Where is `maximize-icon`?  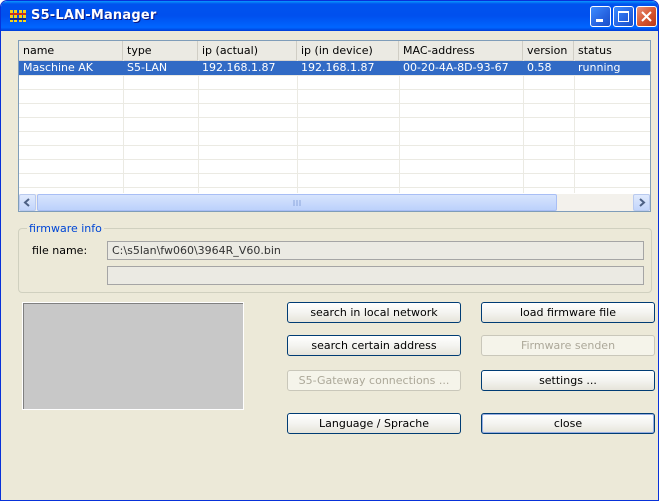
maximize-icon is located at coordinates (623, 16).